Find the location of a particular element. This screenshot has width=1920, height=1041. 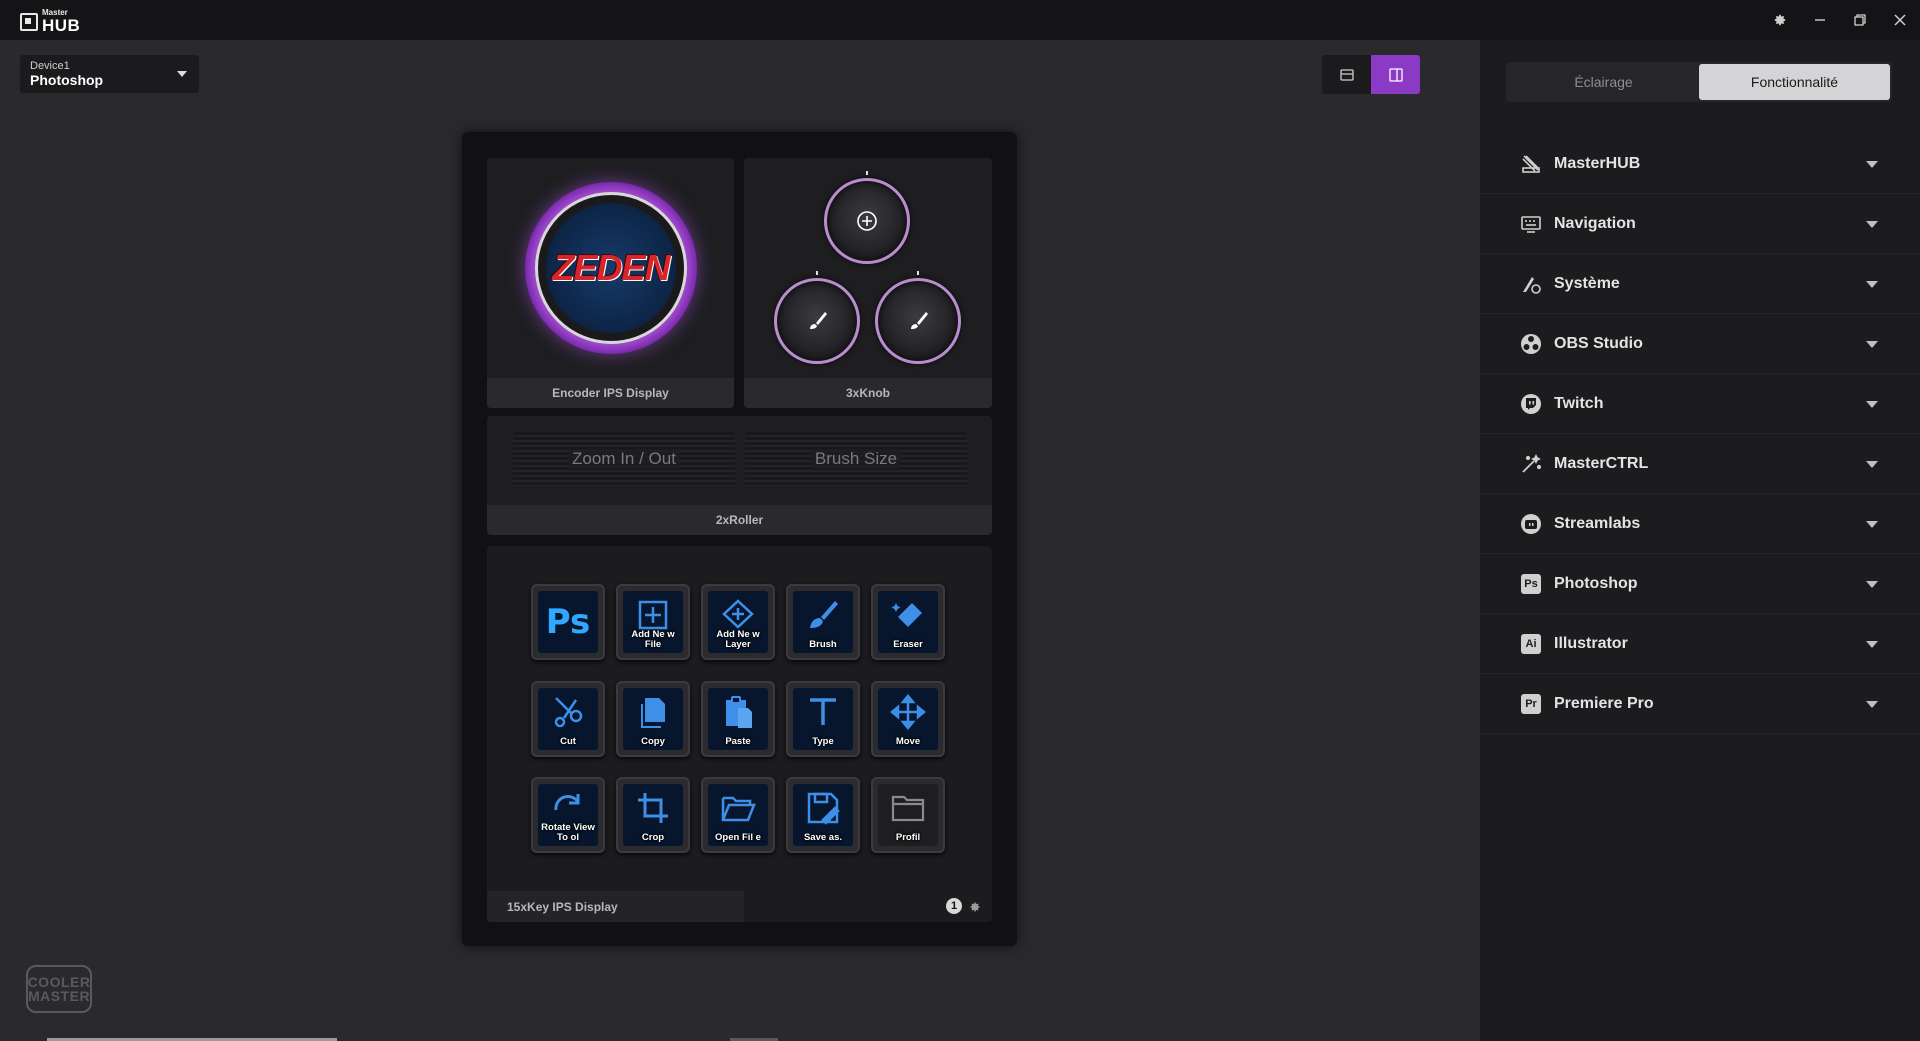

photoshop-badge-icon: Ps is located at coordinates (1531, 583).